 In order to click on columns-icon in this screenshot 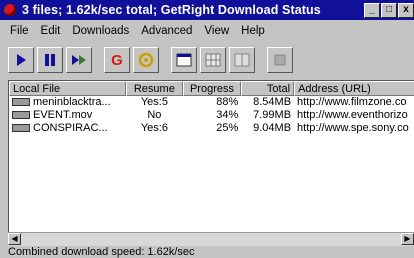, I will do `click(242, 60)`.